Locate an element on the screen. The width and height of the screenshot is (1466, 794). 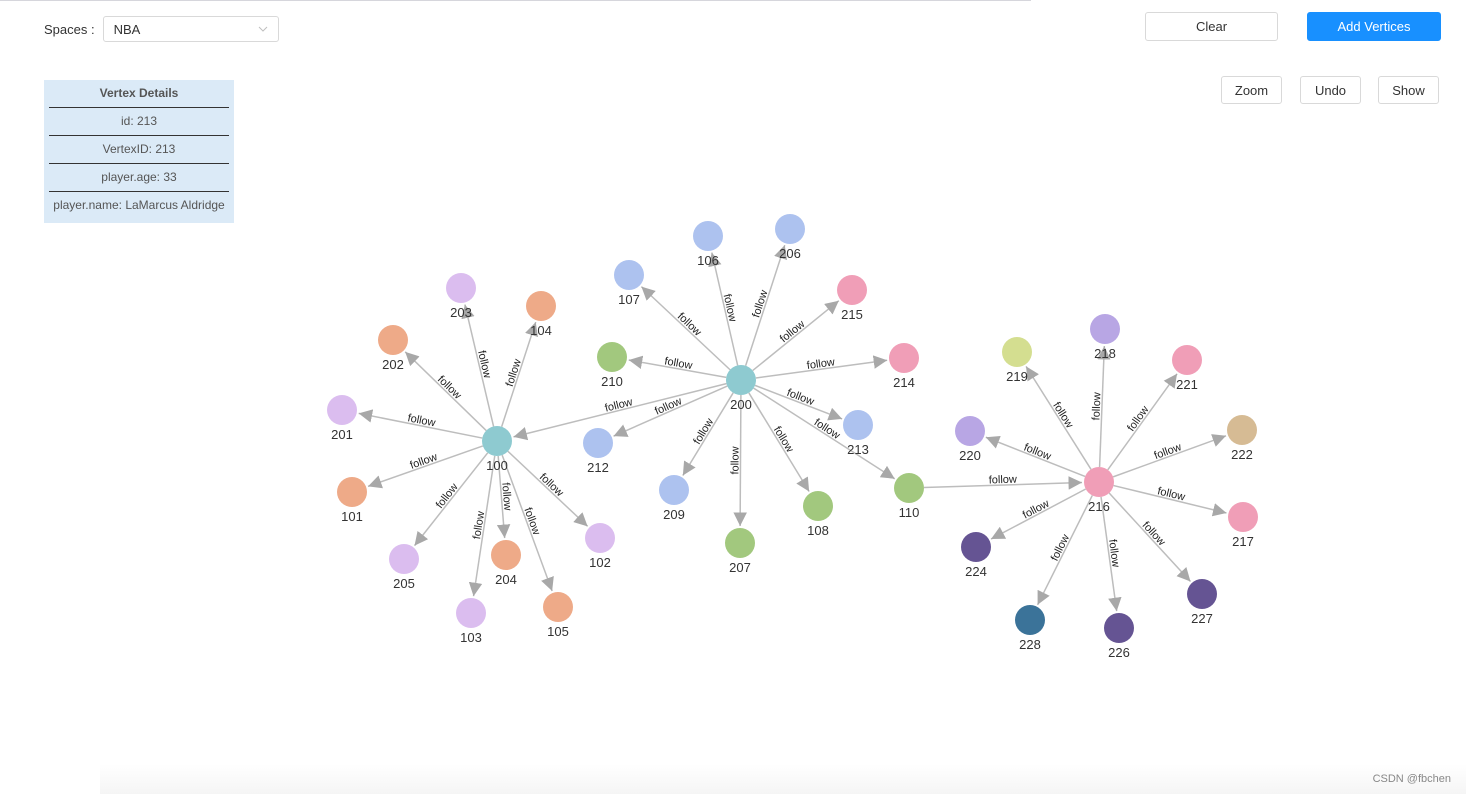
edge-100-103: follow is located at coordinates (482, 526).